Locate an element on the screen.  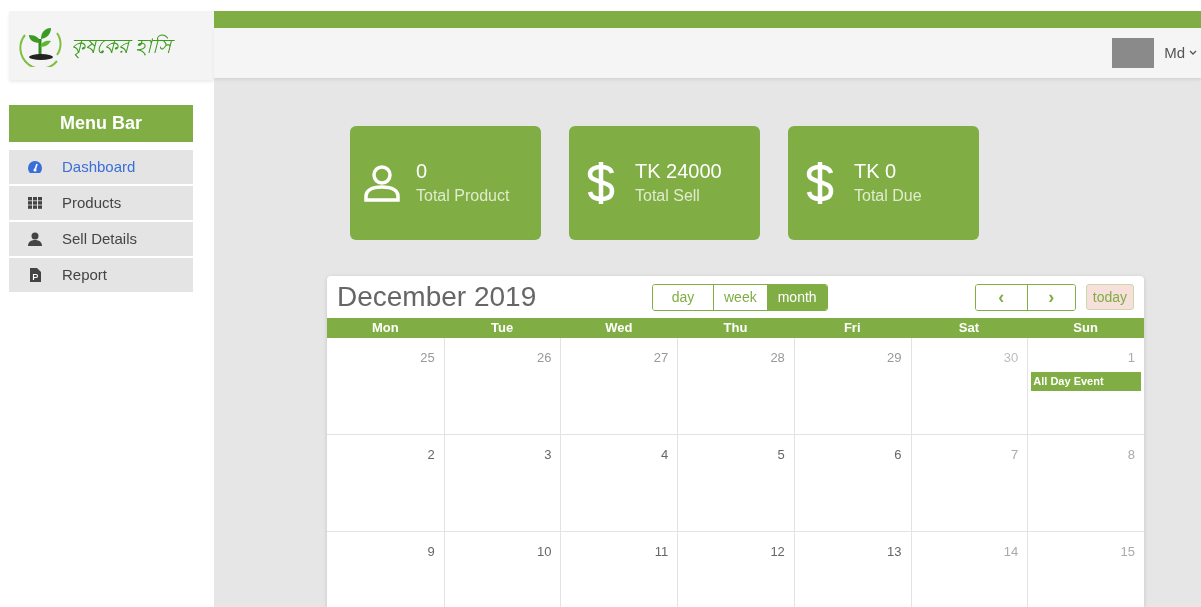
day-number: 1 is located at coordinates (1131, 357).